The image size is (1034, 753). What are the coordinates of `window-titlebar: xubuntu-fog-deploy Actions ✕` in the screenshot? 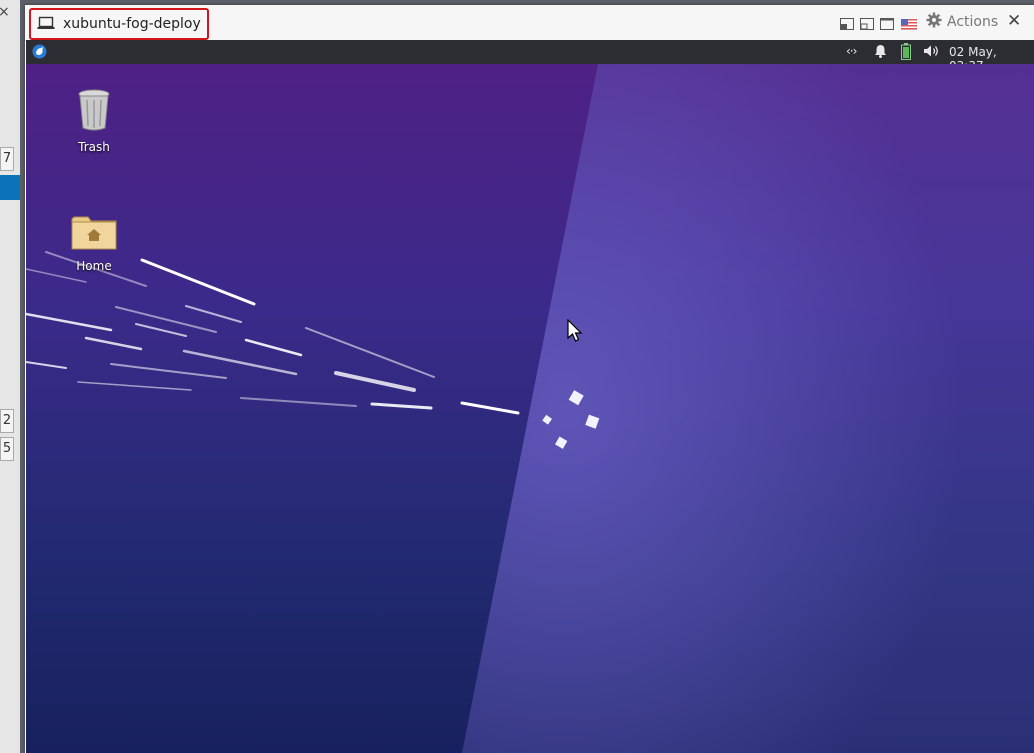 It's located at (529, 23).